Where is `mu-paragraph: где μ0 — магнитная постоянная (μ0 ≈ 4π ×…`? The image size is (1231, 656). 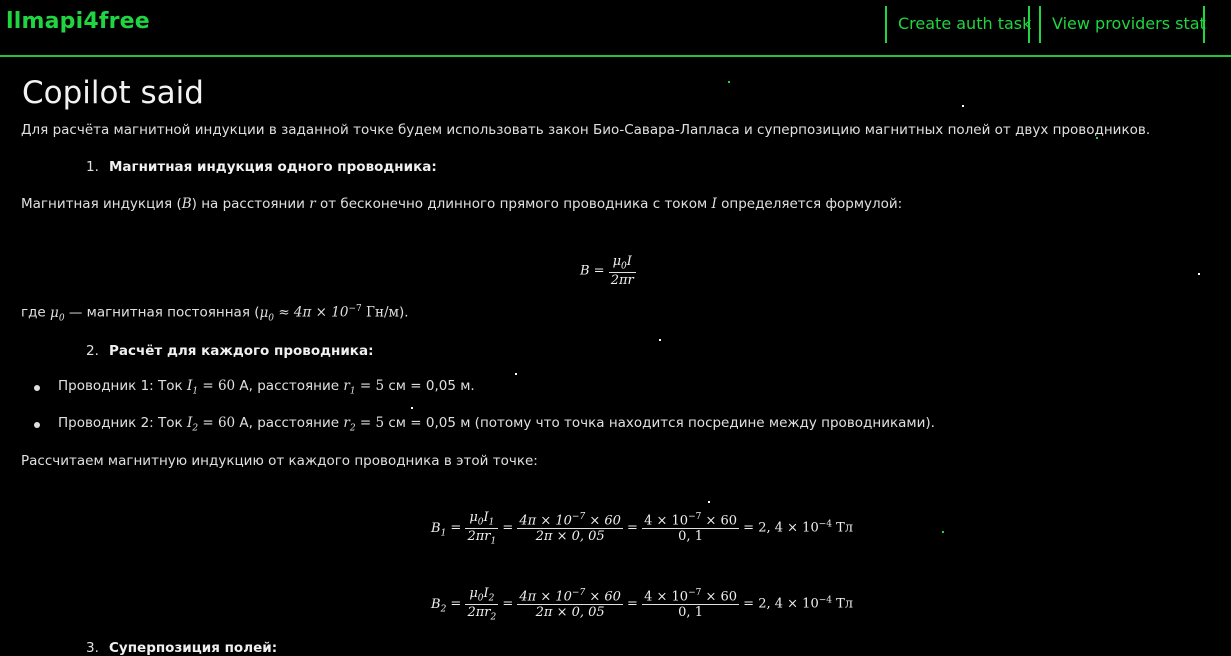 mu-paragraph: где μ0 — магнитная постоянная (μ0 ≈ 4π ×… is located at coordinates (215, 314).